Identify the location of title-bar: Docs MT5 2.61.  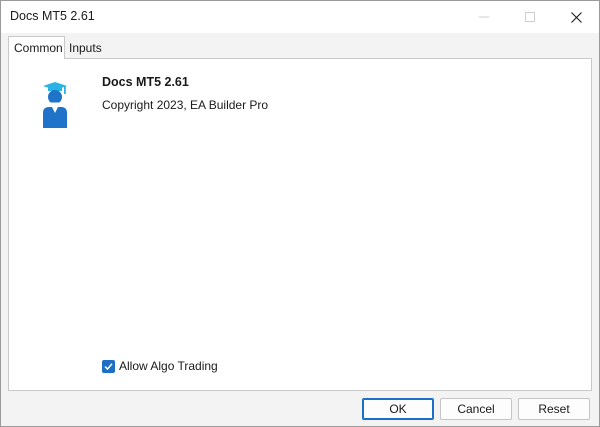
(300, 17).